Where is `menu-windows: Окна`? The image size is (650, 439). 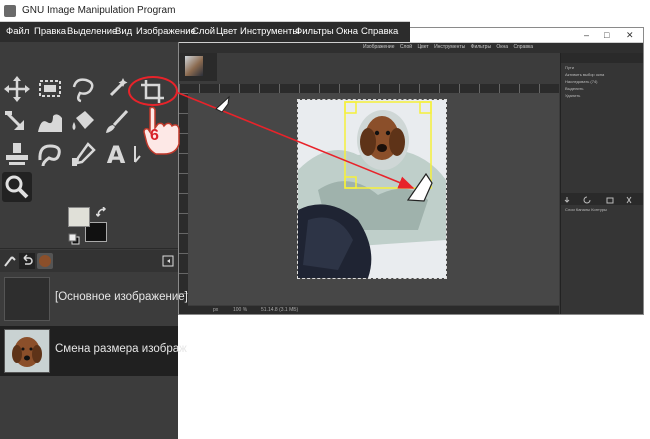
menu-windows: Окна is located at coordinates (347, 31).